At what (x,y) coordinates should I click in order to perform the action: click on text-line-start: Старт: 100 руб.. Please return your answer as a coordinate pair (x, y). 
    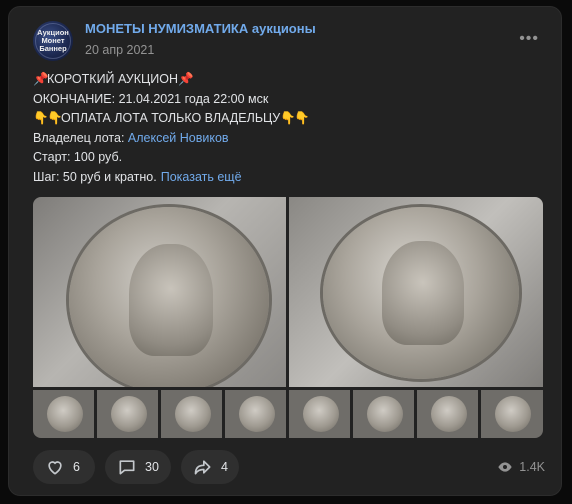
    Looking at the image, I should click on (78, 157).